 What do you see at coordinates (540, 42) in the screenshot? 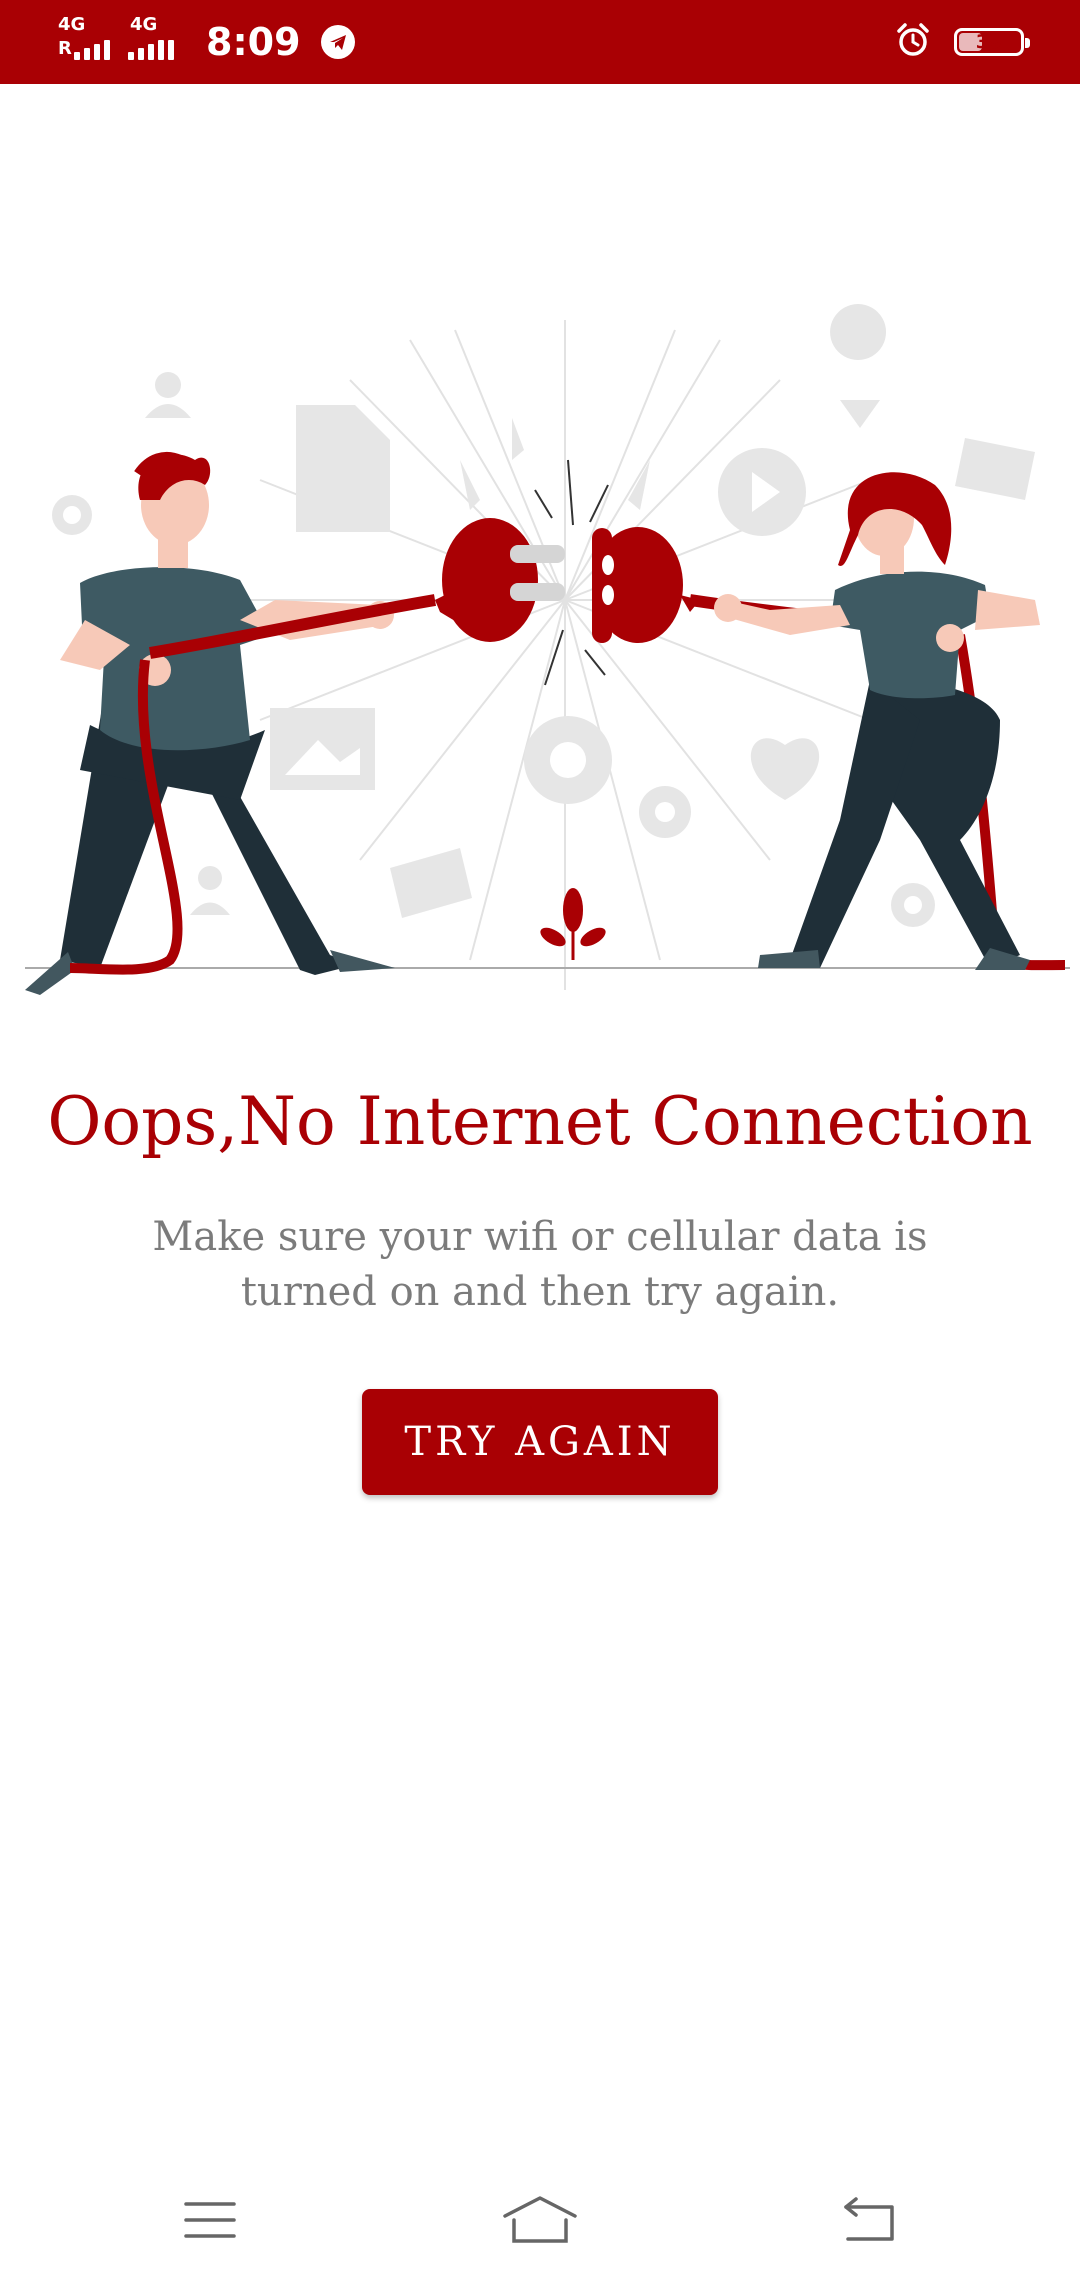
I see `status-bar: 4G R 4G 8:09 39` at bounding box center [540, 42].